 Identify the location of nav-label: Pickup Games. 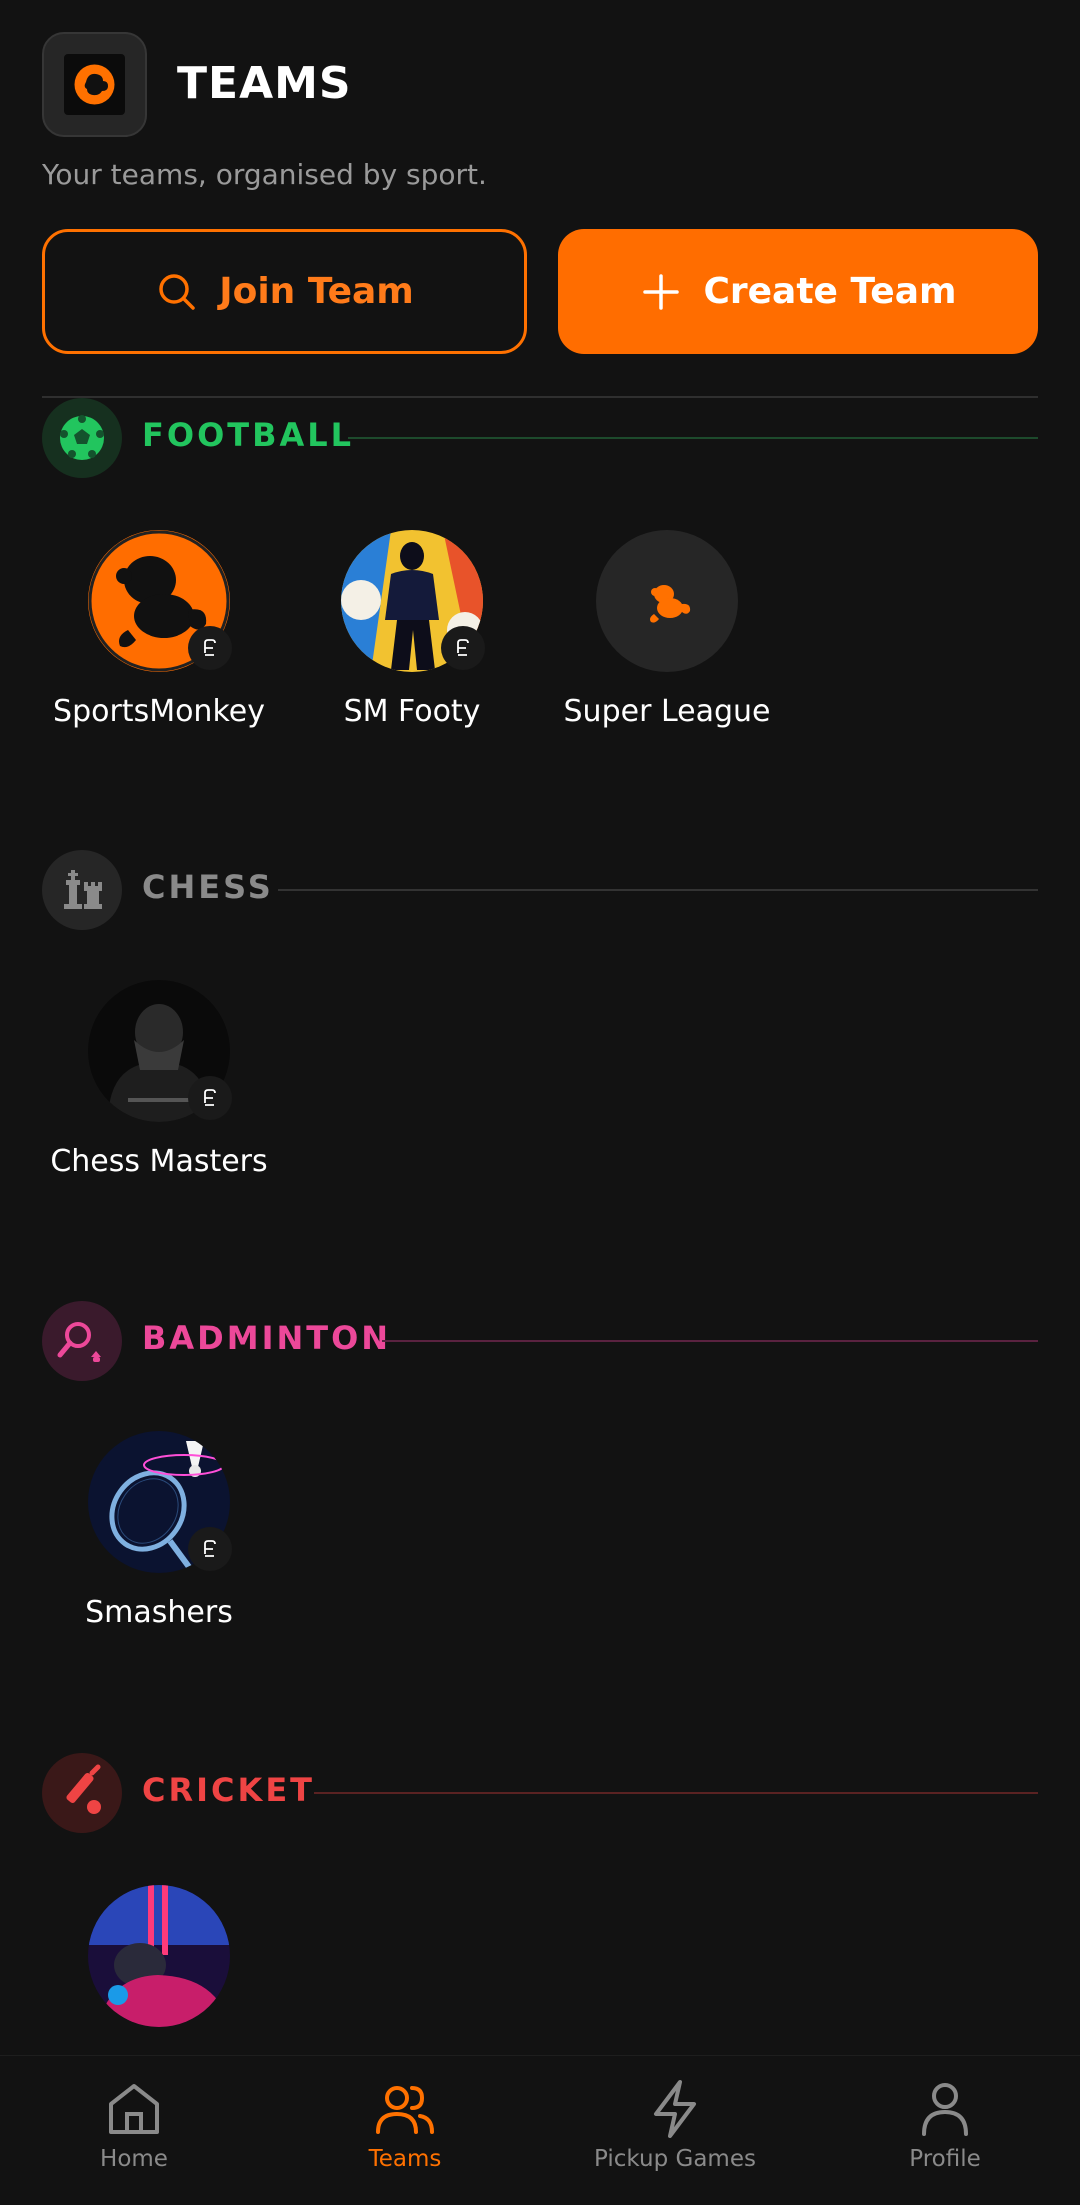
(675, 2159).